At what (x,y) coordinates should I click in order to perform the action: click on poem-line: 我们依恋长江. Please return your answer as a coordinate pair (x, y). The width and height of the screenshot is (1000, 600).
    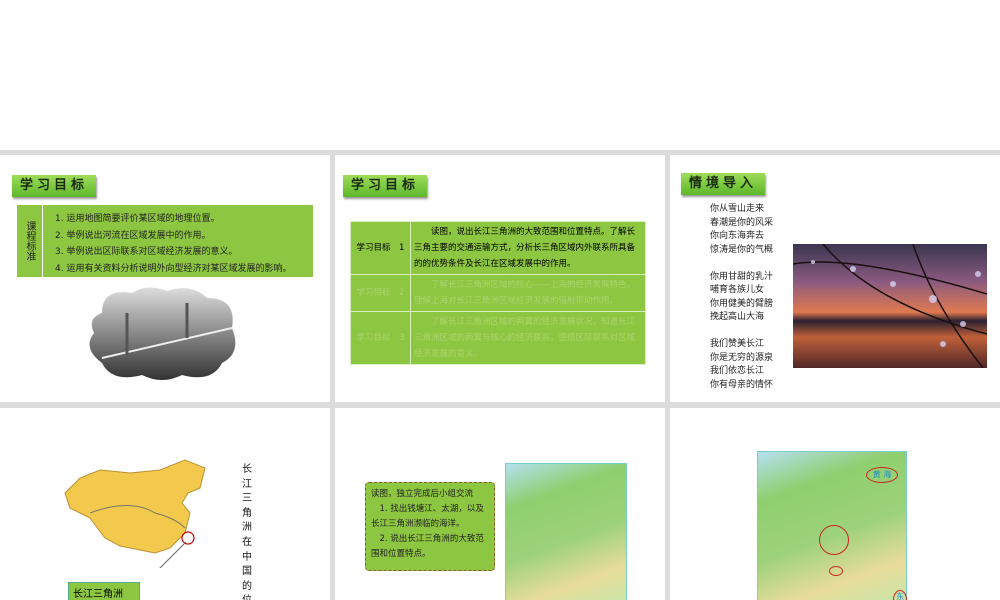
    Looking at the image, I should click on (737, 371).